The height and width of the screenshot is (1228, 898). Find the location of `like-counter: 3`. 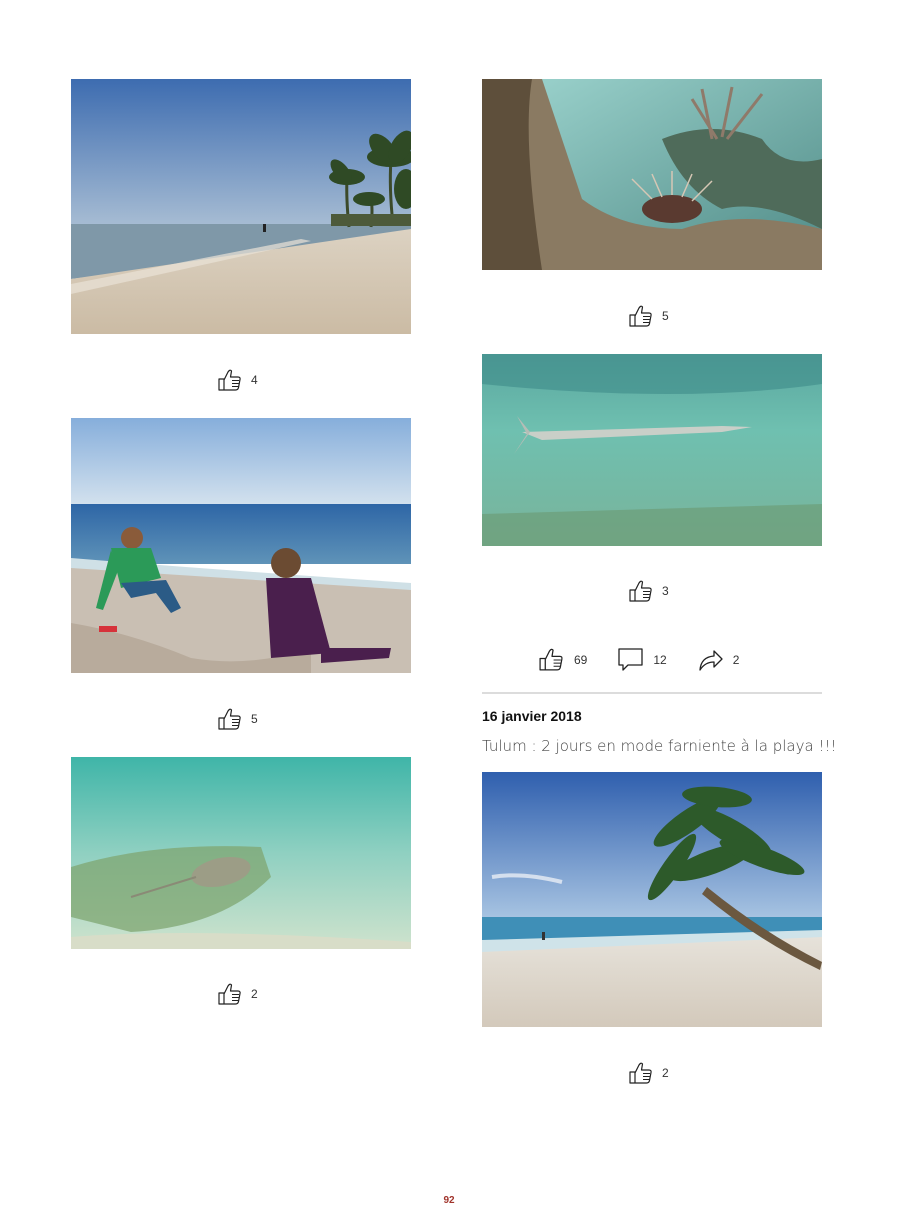

like-counter: 3 is located at coordinates (648, 591).